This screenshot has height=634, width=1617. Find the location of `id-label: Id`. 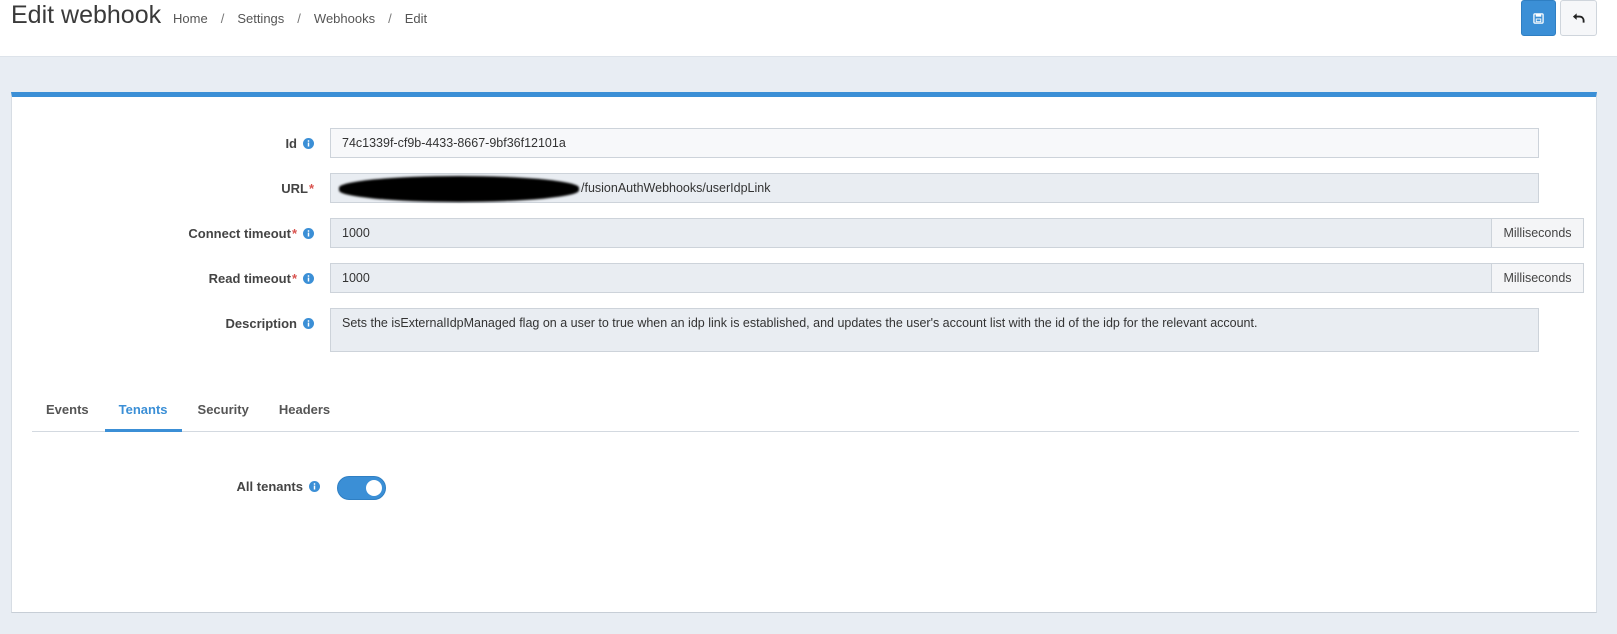

id-label: Id is located at coordinates (299, 143).